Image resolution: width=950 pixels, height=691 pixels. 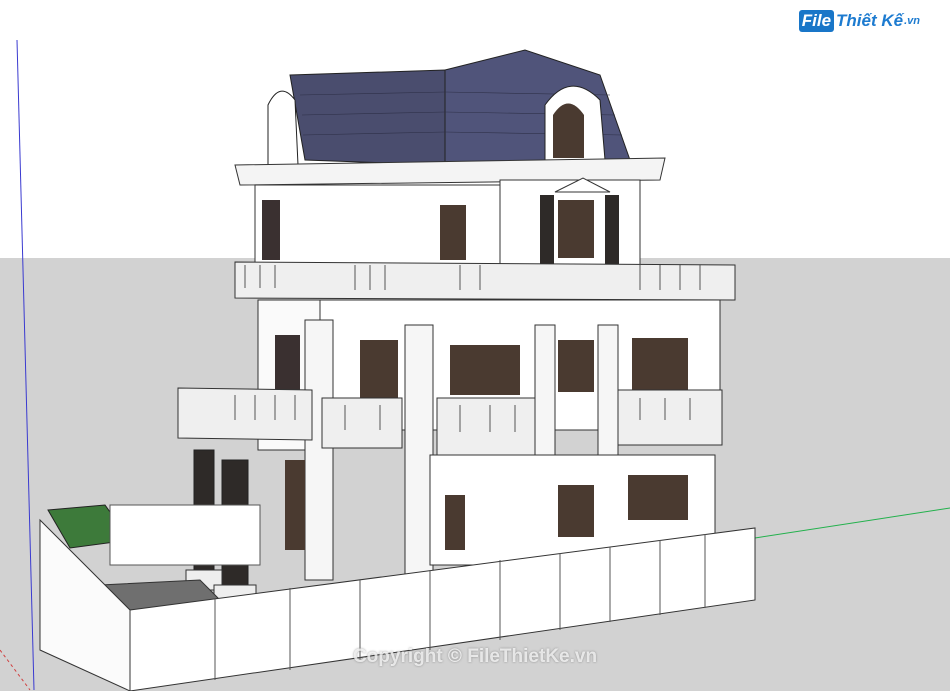 What do you see at coordinates (870, 20) in the screenshot?
I see `logo-brand-text: Thiết Kế` at bounding box center [870, 20].